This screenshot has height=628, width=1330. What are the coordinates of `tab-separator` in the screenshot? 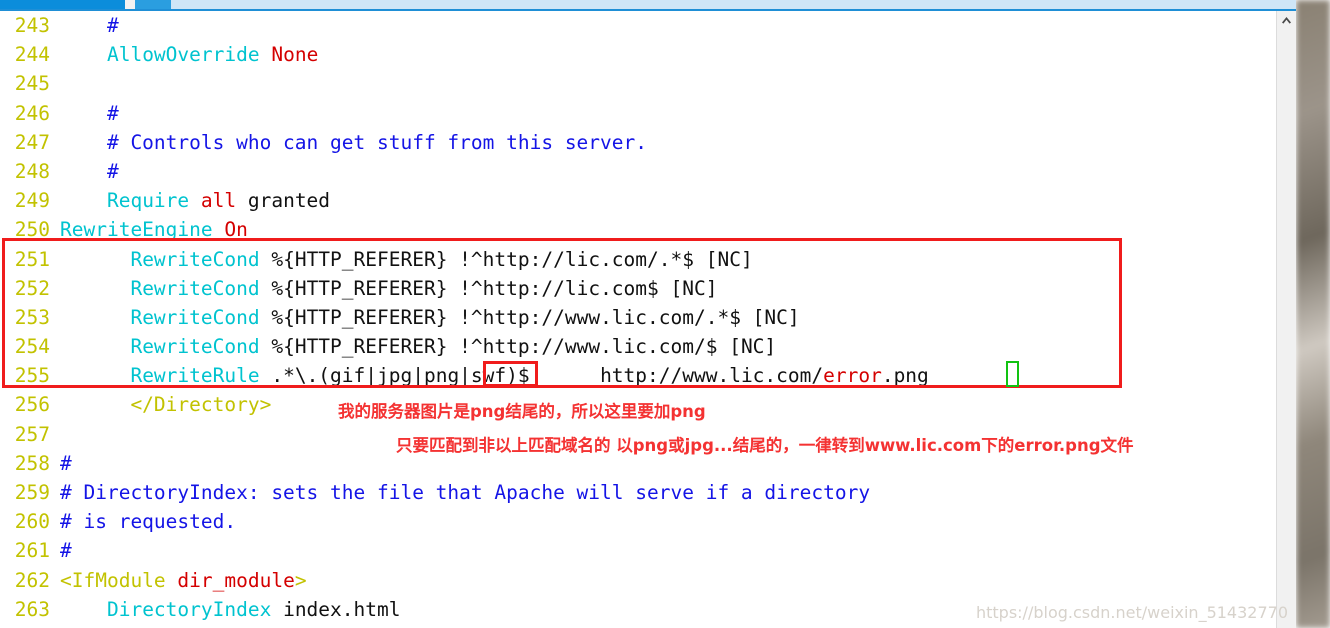 It's located at (130, 4).